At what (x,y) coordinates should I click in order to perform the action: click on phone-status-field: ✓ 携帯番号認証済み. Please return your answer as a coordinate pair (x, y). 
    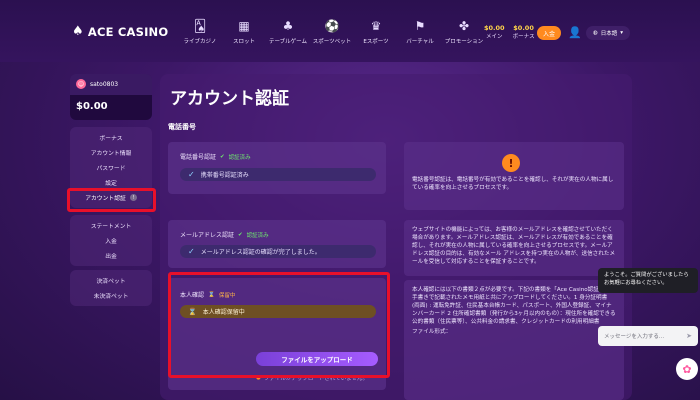
    Looking at the image, I should click on (278, 174).